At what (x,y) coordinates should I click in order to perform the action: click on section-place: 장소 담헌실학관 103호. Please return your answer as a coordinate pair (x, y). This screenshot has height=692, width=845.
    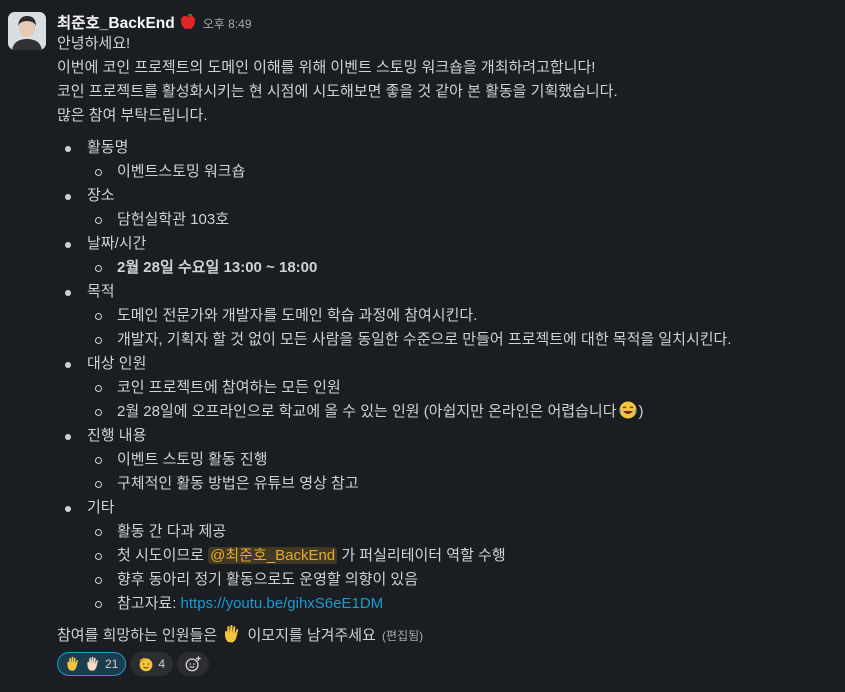
    Looking at the image, I should click on (447, 208).